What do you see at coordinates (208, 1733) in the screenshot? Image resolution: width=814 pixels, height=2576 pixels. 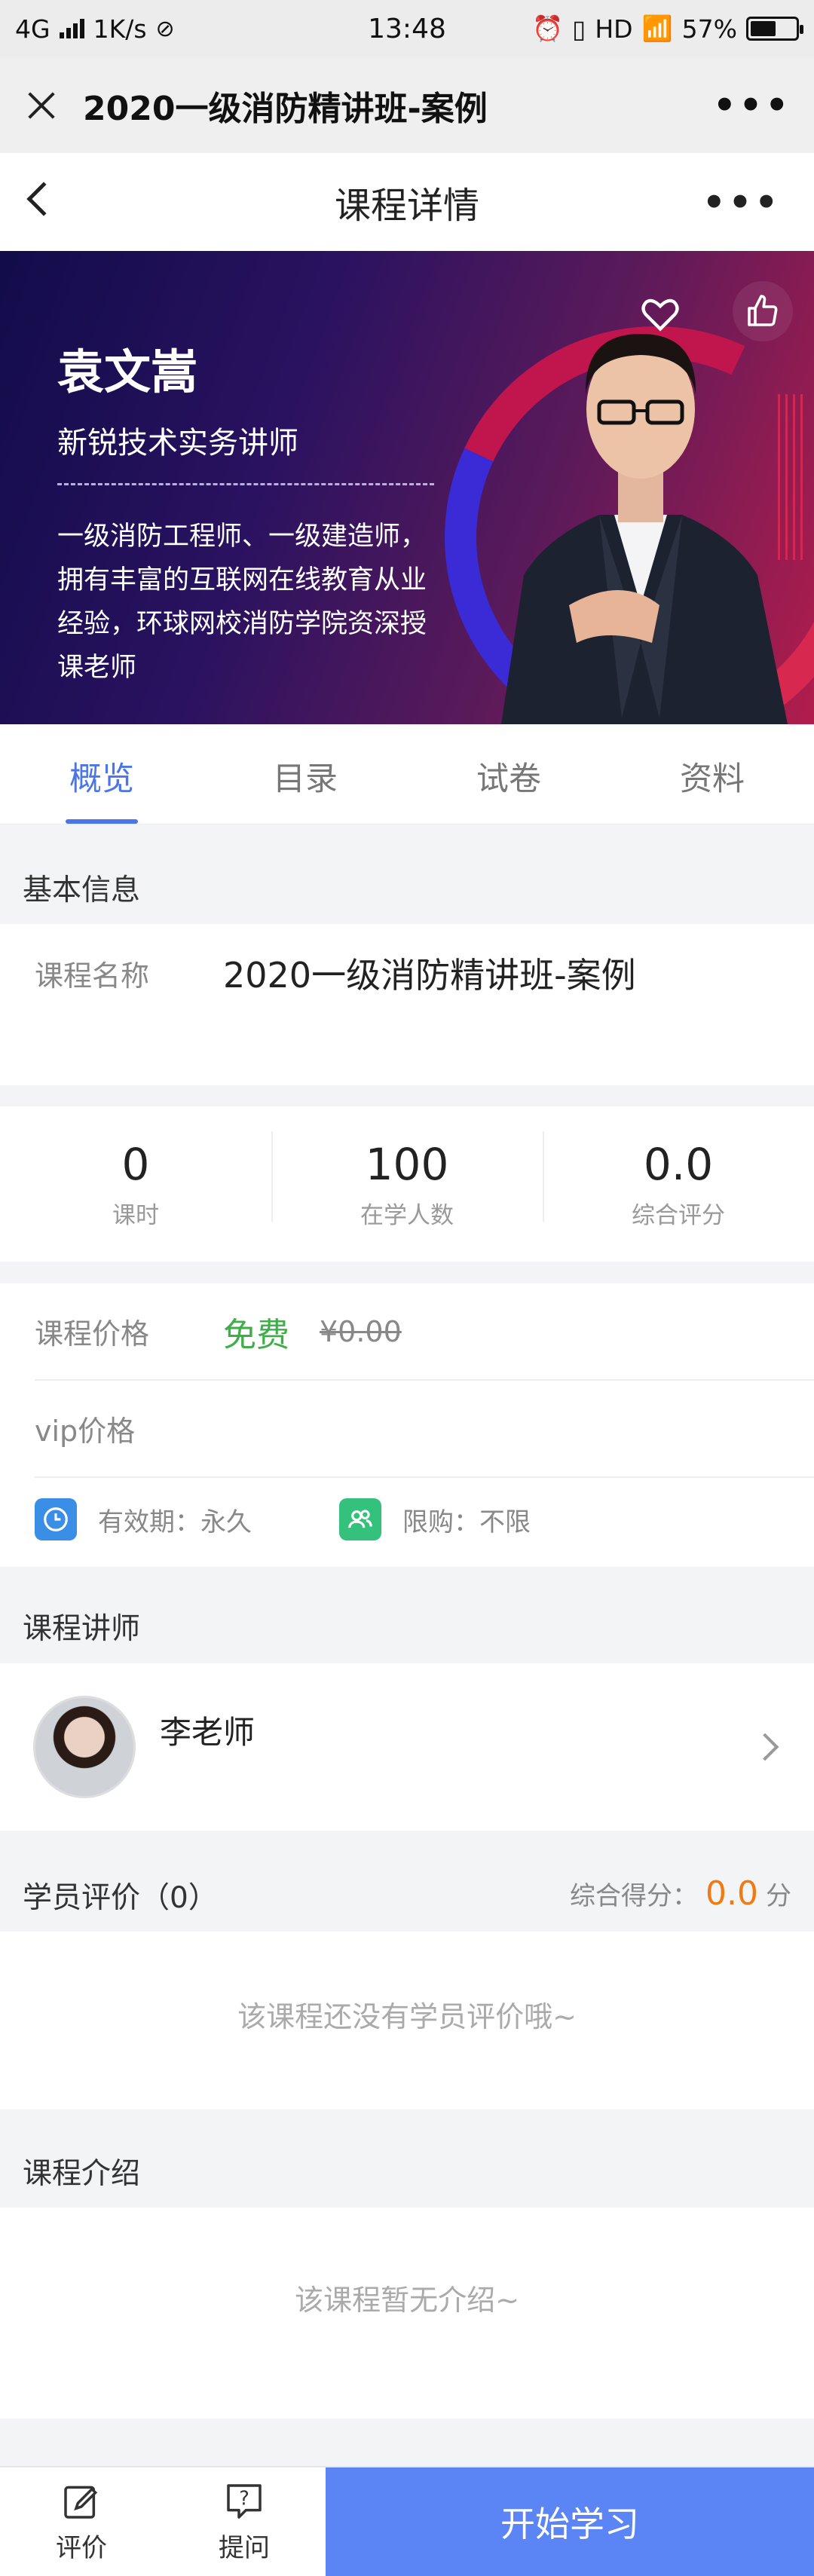 I see `teacher-name: 李老师` at bounding box center [208, 1733].